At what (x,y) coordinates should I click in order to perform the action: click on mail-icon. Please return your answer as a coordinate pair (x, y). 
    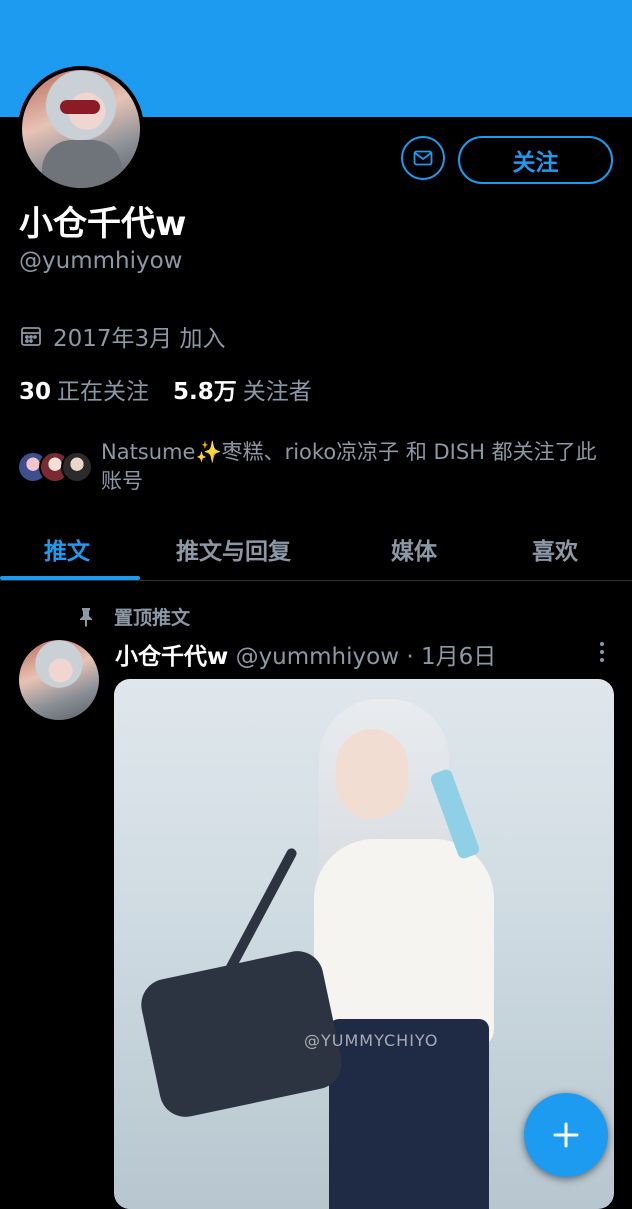
    Looking at the image, I should click on (423, 158).